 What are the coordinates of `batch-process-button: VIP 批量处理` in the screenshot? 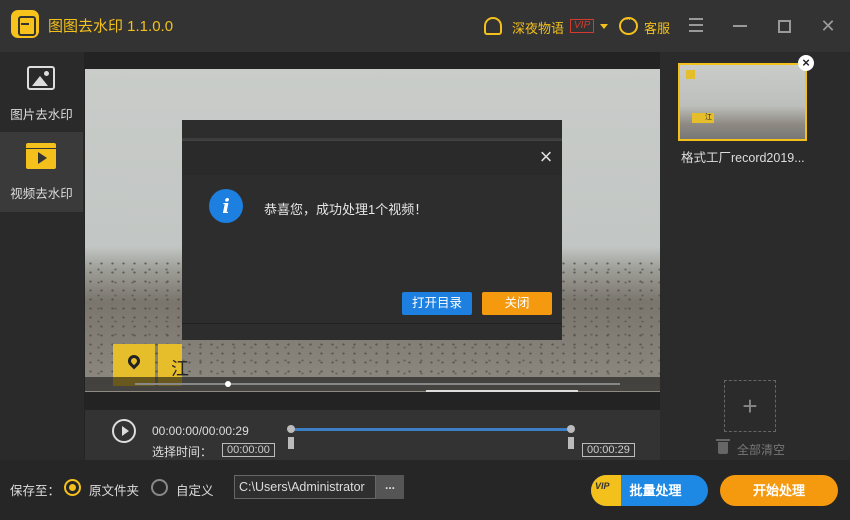 It's located at (649, 490).